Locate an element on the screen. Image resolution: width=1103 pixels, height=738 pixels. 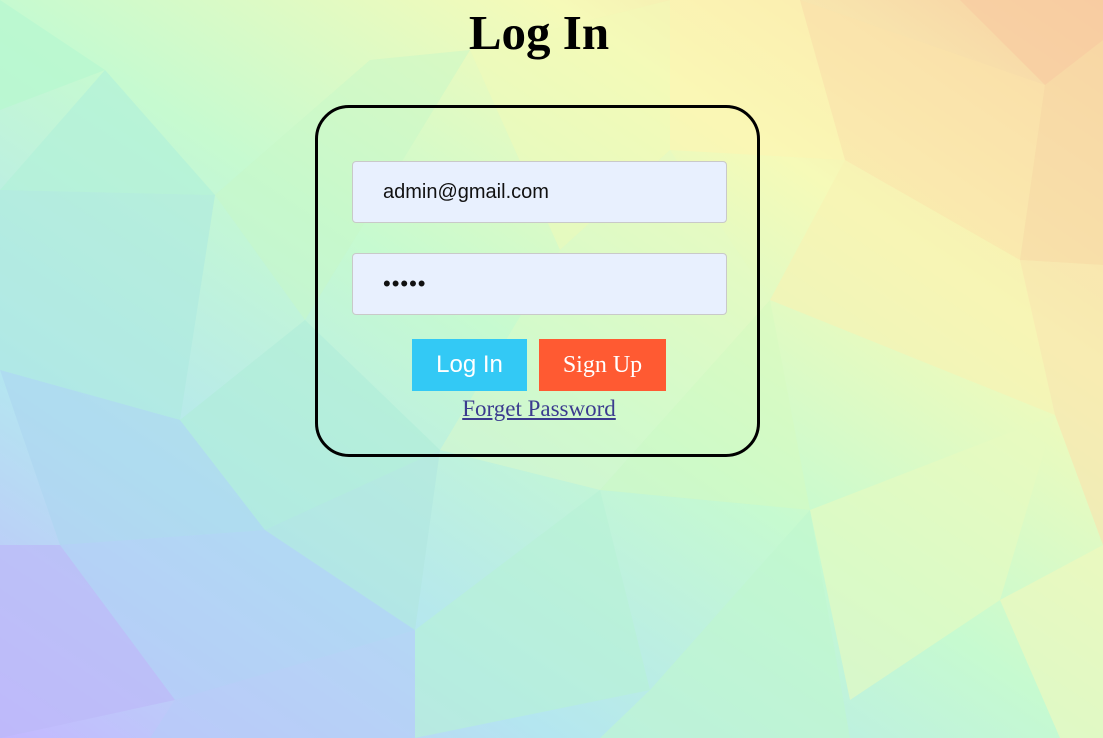
signup-button: Sign Up is located at coordinates (602, 365).